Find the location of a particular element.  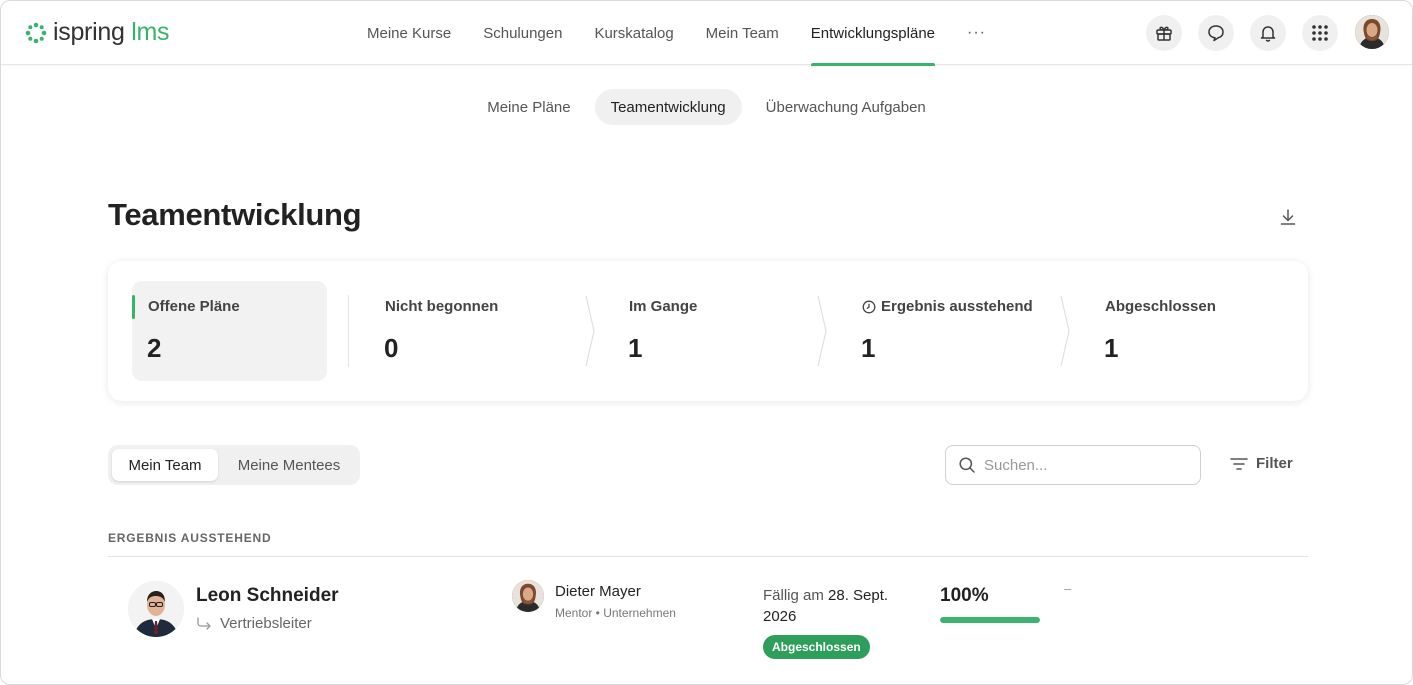

stat-value: 0 is located at coordinates (391, 348).